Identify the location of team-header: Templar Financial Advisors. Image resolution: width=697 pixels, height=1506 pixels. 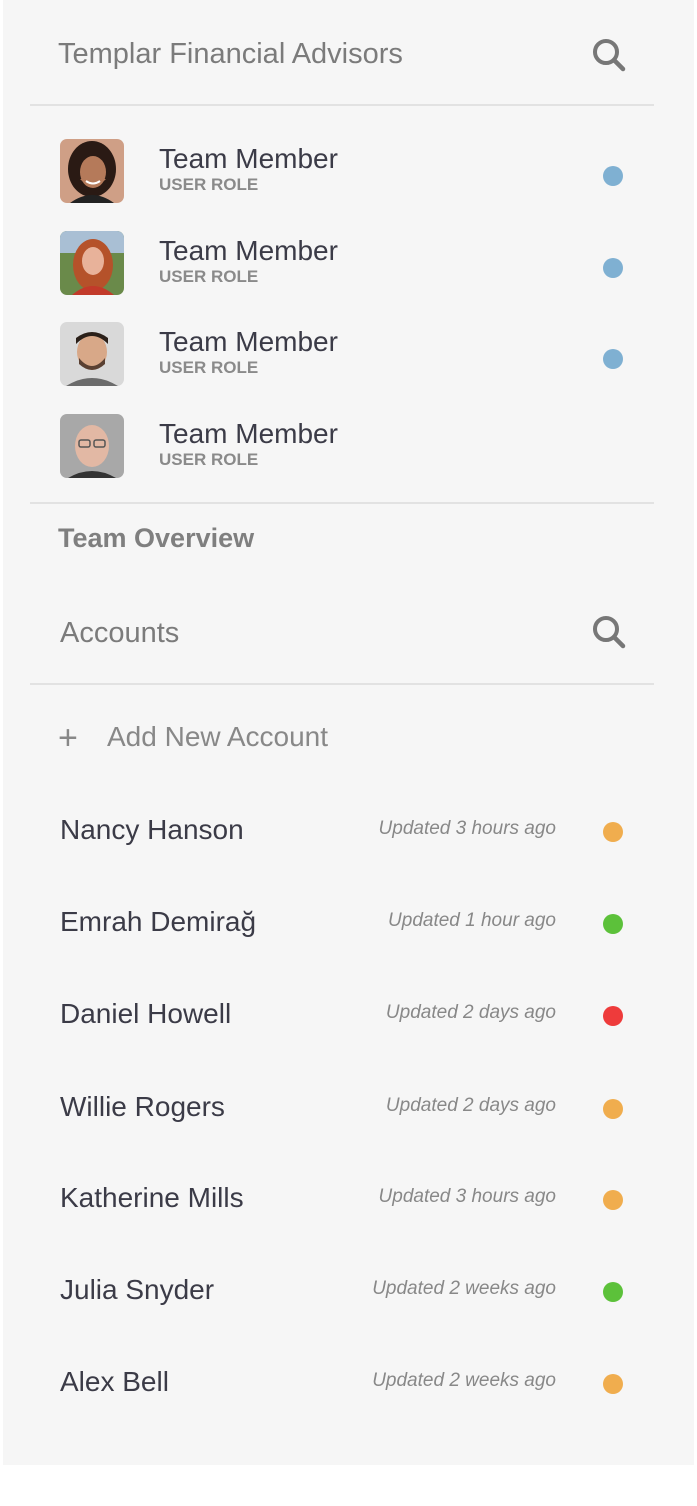
(342, 53).